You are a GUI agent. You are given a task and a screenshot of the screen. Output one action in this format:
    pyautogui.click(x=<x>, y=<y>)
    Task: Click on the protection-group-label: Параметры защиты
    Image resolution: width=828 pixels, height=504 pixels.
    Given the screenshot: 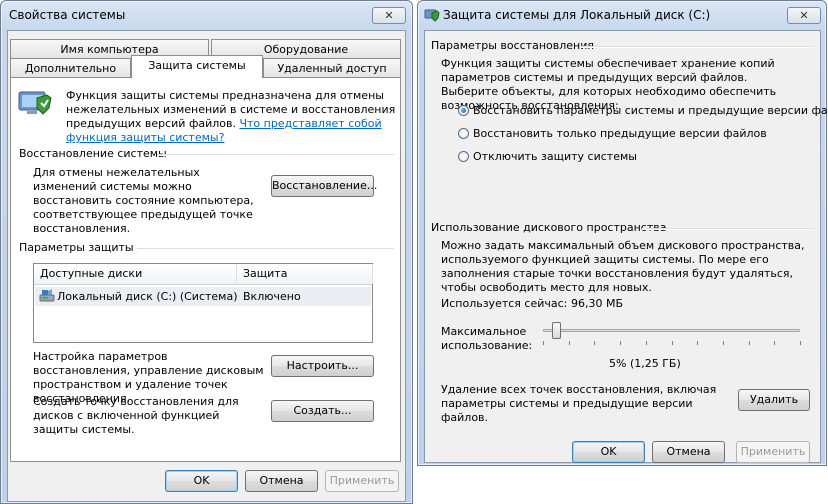 What is the action you would take?
    pyautogui.click(x=76, y=247)
    